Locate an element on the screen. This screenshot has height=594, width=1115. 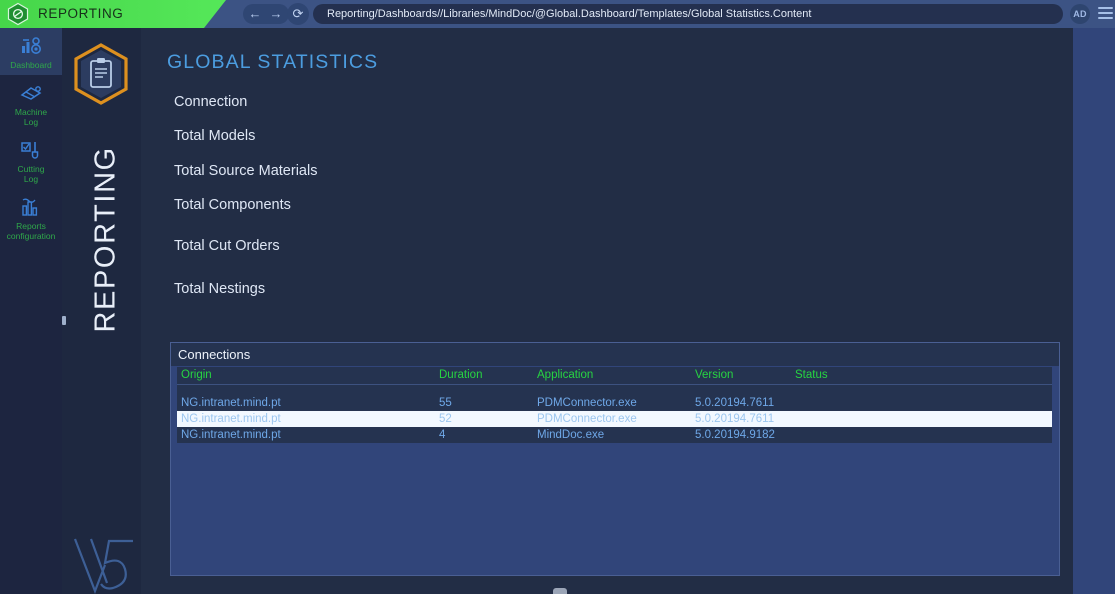
sidebar-item-label-line1: Cutting is located at coordinates (31, 169).